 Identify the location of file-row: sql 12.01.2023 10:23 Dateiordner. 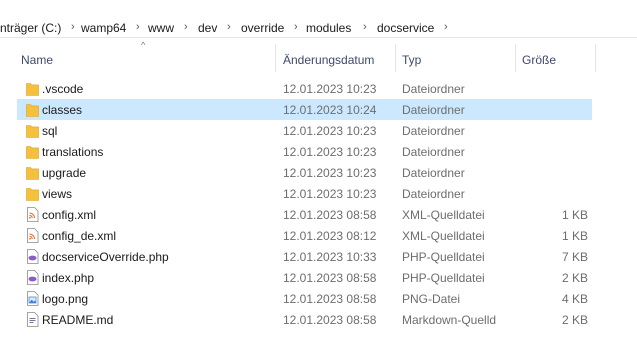
(304, 130).